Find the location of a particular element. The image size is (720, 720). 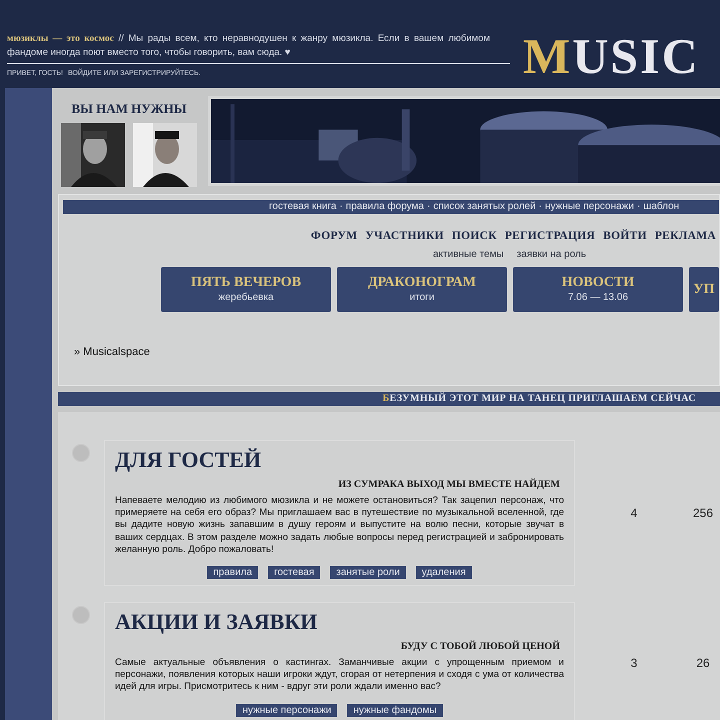

forum-description: Напеваете мелодию из любимого мюзикла и не можете остановиться? Так зацепил персонаж, что примеряете на себя его образ? Мы приглашаем вас в путешествие по музыкальной вселенной, где вы дадите новую жизнь запавшим в душу героям и выпустите на волю песни, которые звучат в ваших сердцах. В этом разделе можно задать любые вопросы перед регистрацией и забронировать желанную роль. Добро пожаловать! is located at coordinates (339, 525).